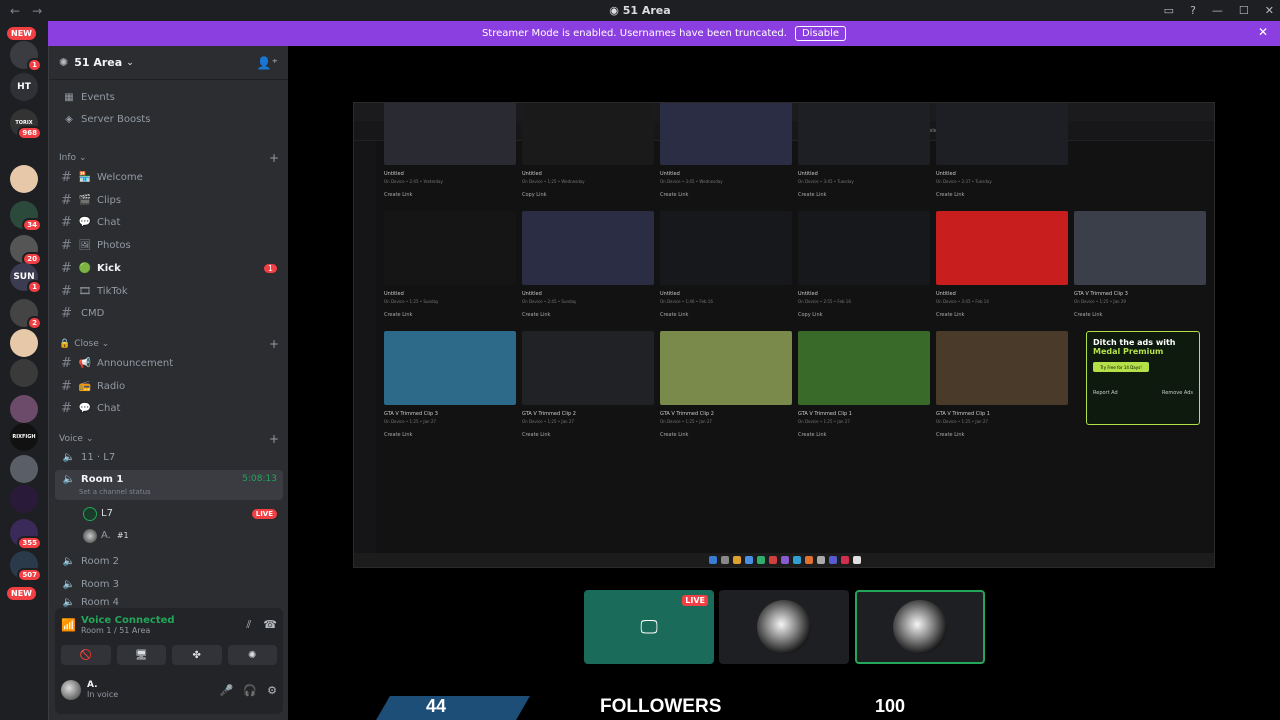 The image size is (1280, 720). What do you see at coordinates (1269, 10) in the screenshot?
I see `close-window-button: ✕` at bounding box center [1269, 10].